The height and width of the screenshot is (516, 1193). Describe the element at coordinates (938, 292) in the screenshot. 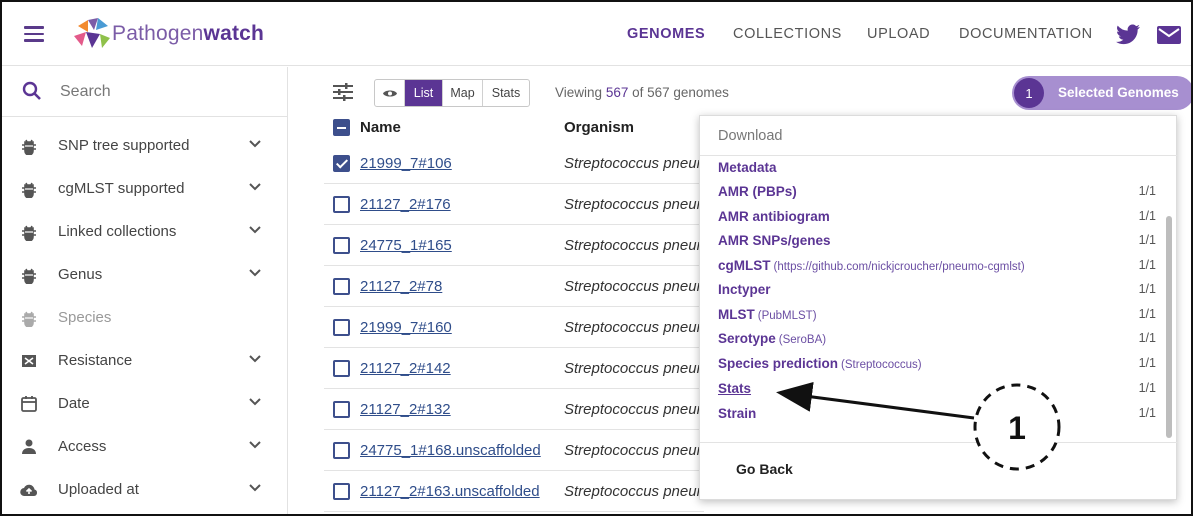

I see `download-inctyper: Inctyper 1/1` at that location.